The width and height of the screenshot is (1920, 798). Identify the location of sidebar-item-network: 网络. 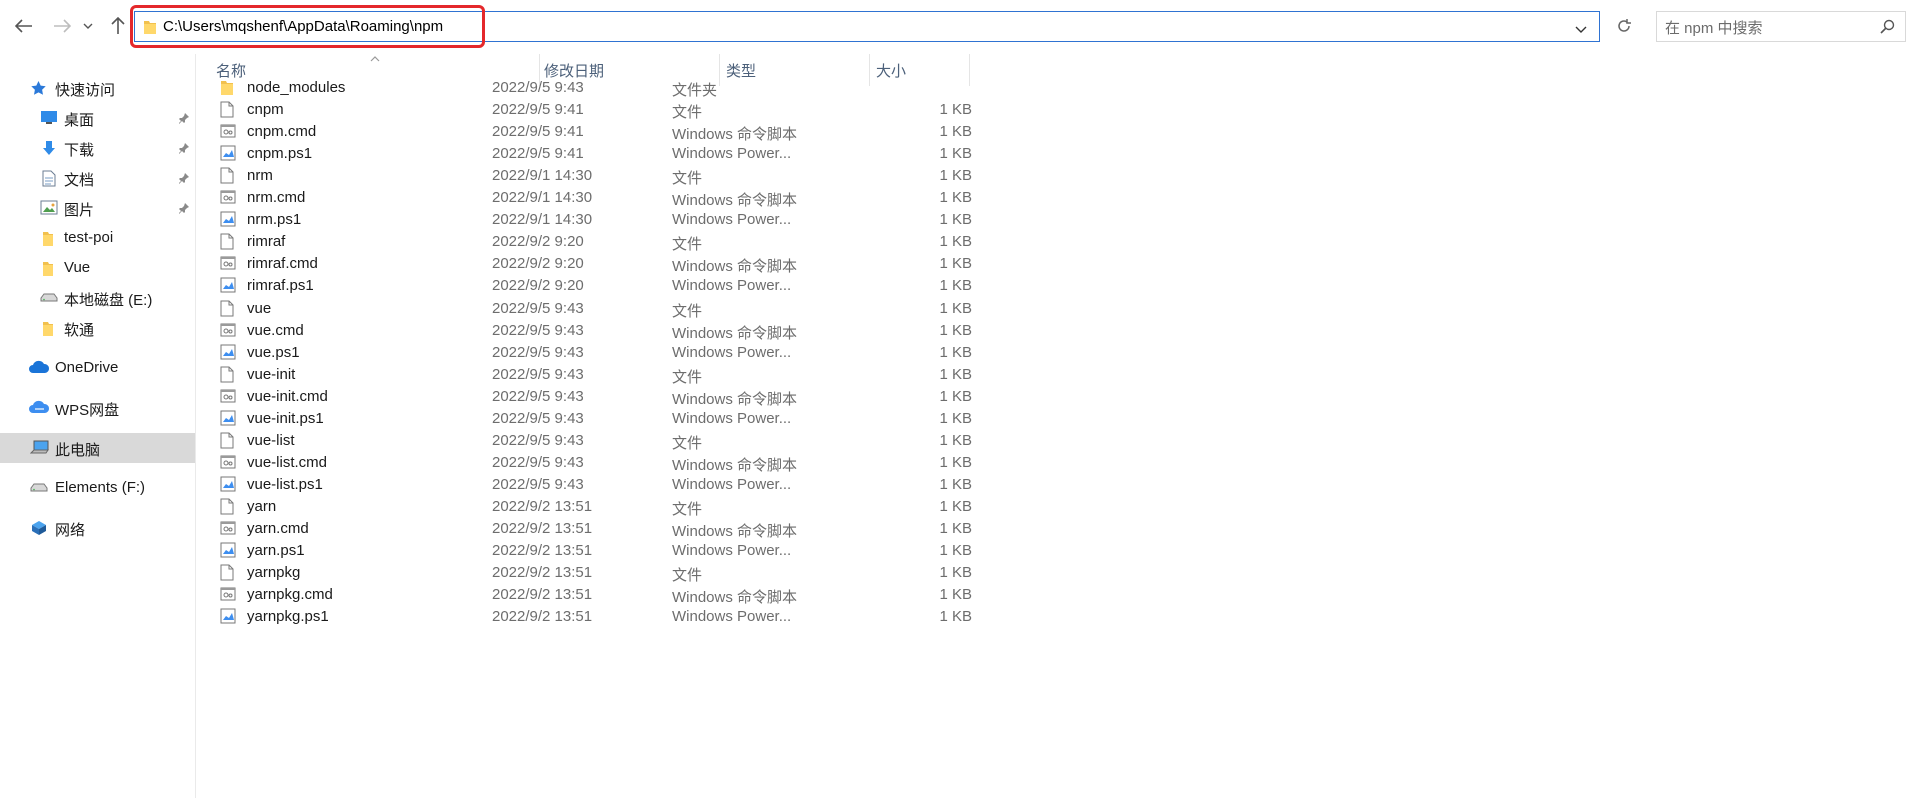
(97, 528).